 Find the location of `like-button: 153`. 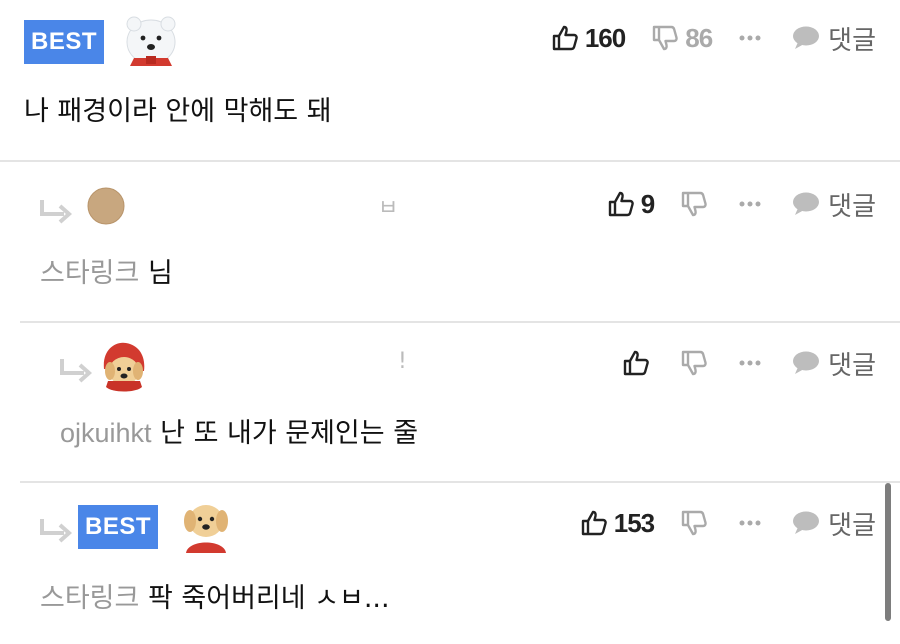

like-button: 153 is located at coordinates (617, 523).